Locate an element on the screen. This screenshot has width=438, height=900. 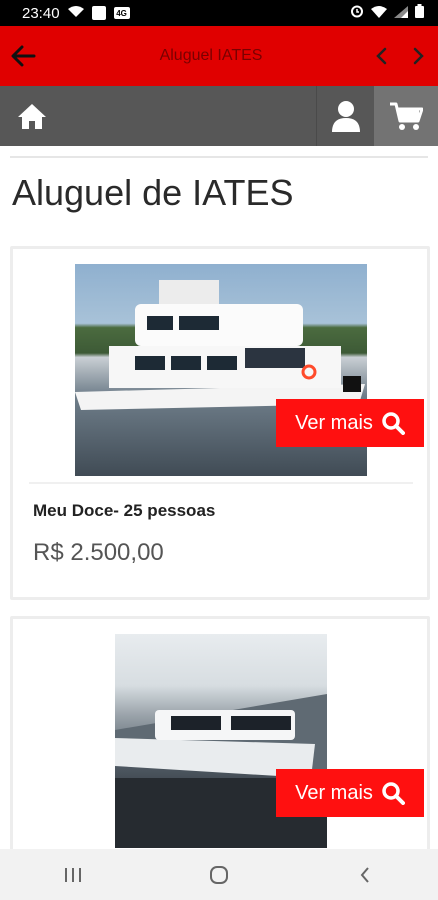
sim-icon: 4G is located at coordinates (121, 13).